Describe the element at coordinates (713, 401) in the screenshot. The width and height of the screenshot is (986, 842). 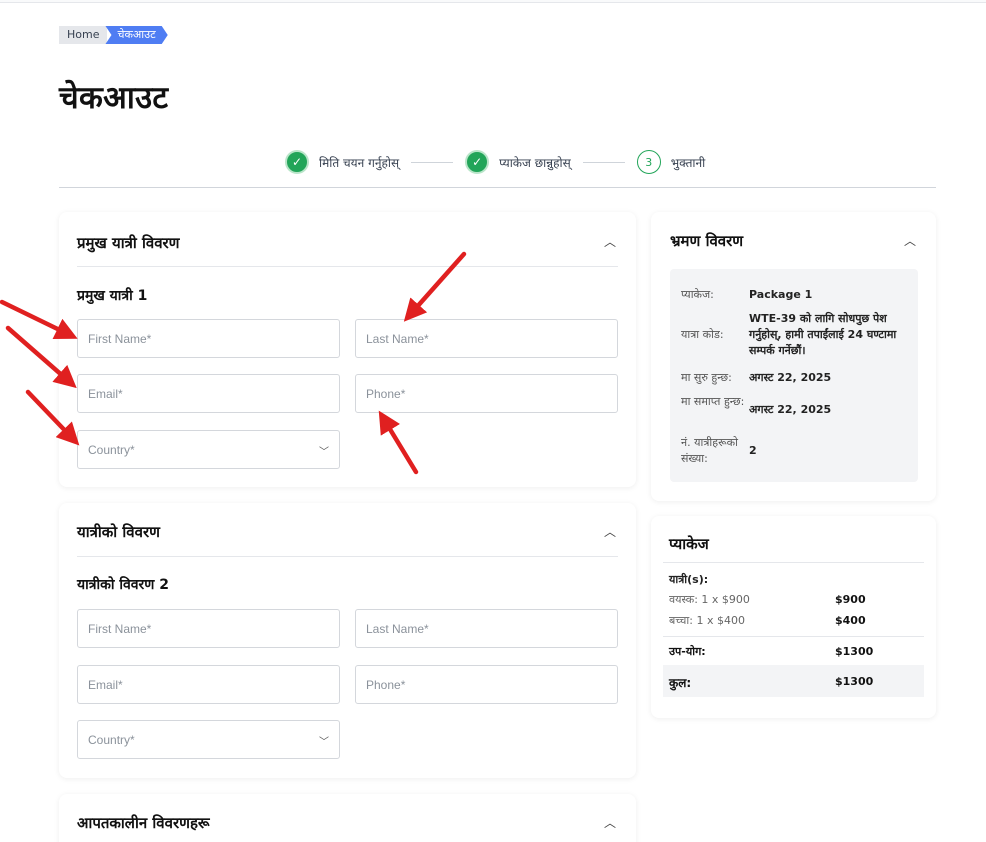
I see `trip-key: मा समाप्त हुन्छ:` at that location.